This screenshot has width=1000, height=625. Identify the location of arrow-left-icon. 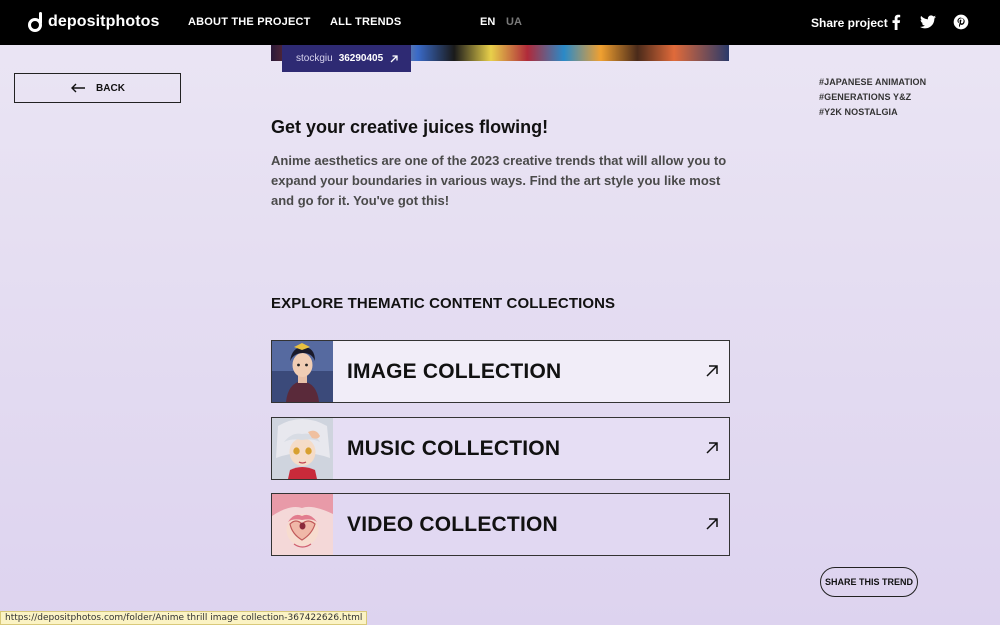
(78, 88).